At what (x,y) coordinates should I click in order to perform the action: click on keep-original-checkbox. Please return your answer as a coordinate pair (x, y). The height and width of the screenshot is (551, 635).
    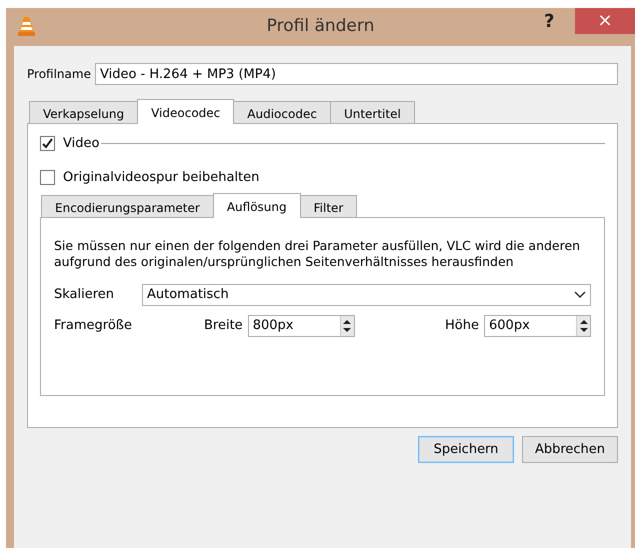
    Looking at the image, I should click on (47, 177).